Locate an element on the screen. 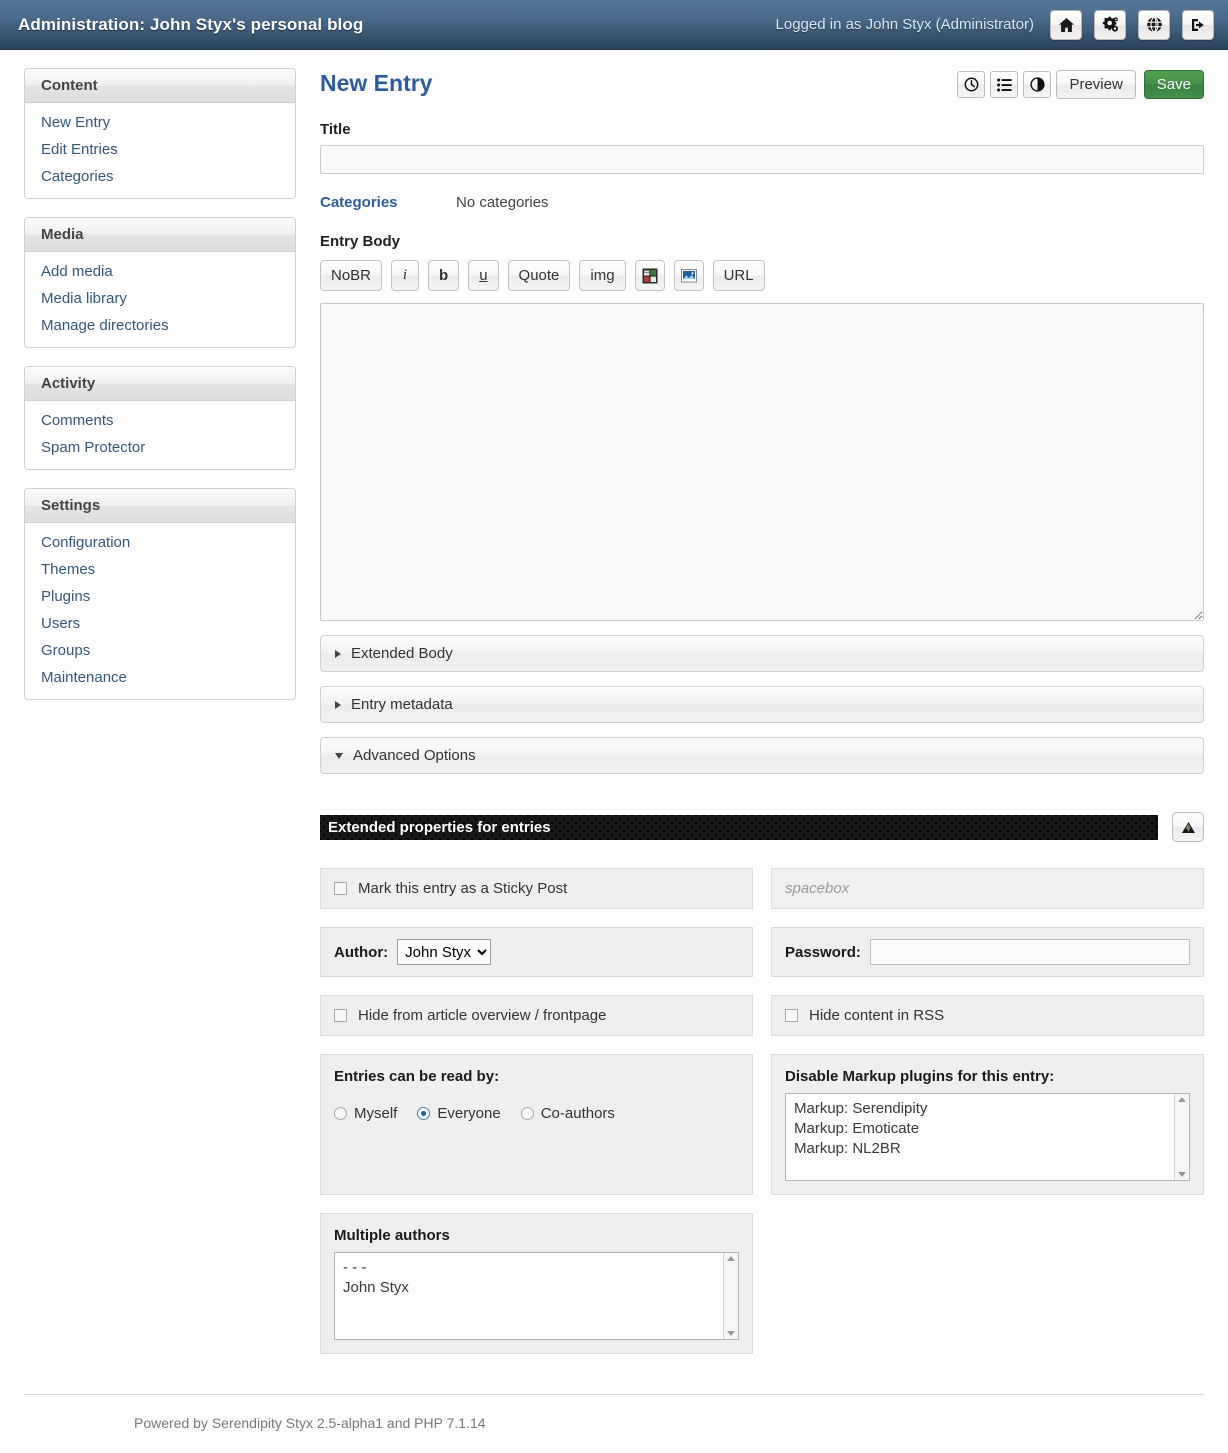  home-icon is located at coordinates (1066, 24).